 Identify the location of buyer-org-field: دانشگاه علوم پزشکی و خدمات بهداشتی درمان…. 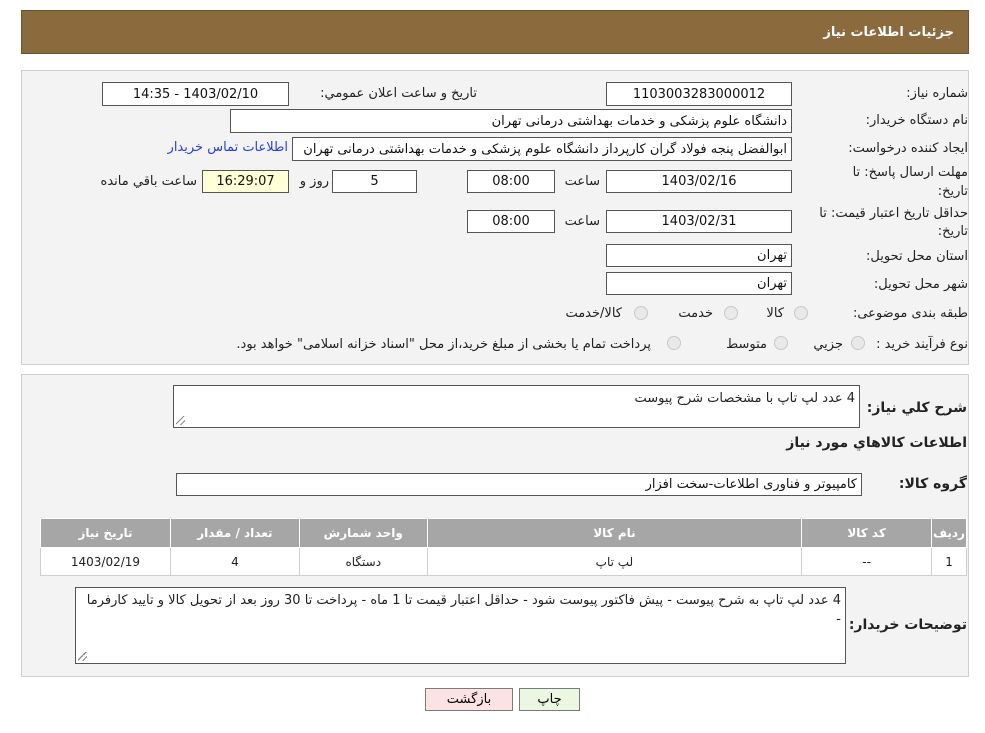
(511, 121).